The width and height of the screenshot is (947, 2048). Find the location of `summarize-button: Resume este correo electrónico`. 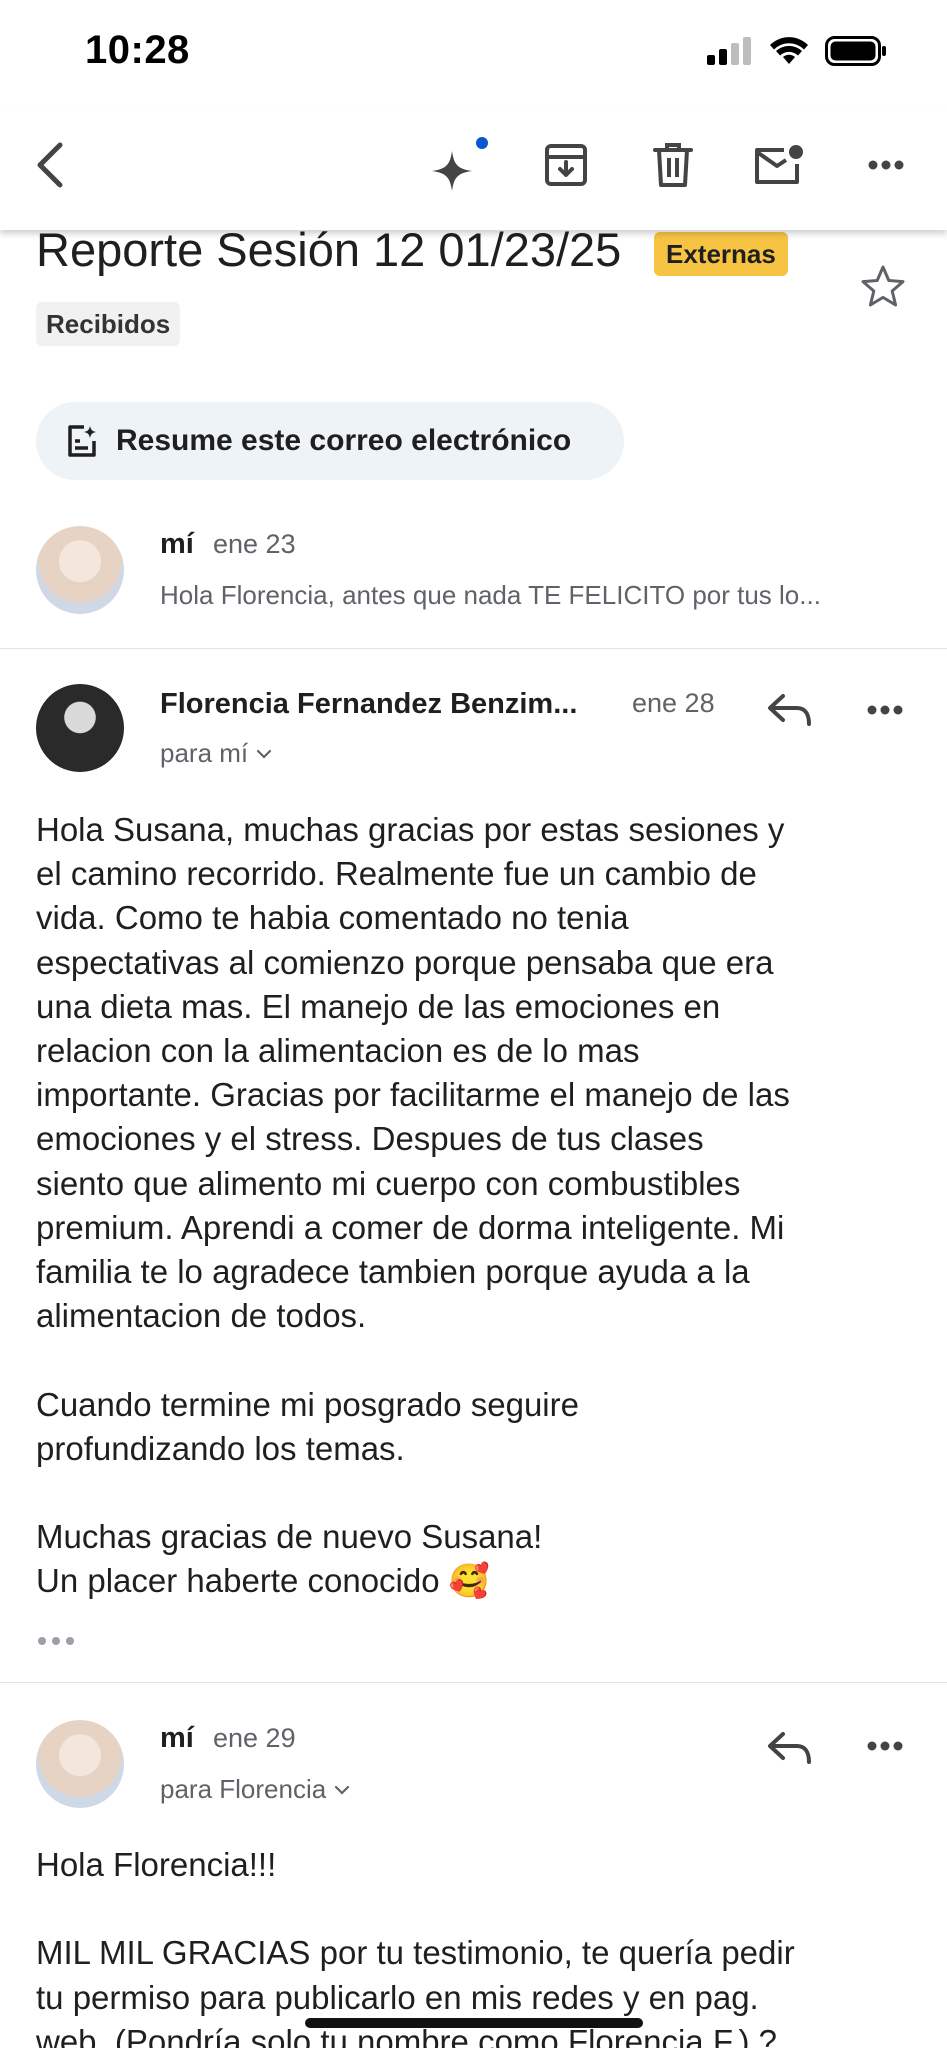

summarize-button: Resume este correo electrónico is located at coordinates (330, 441).